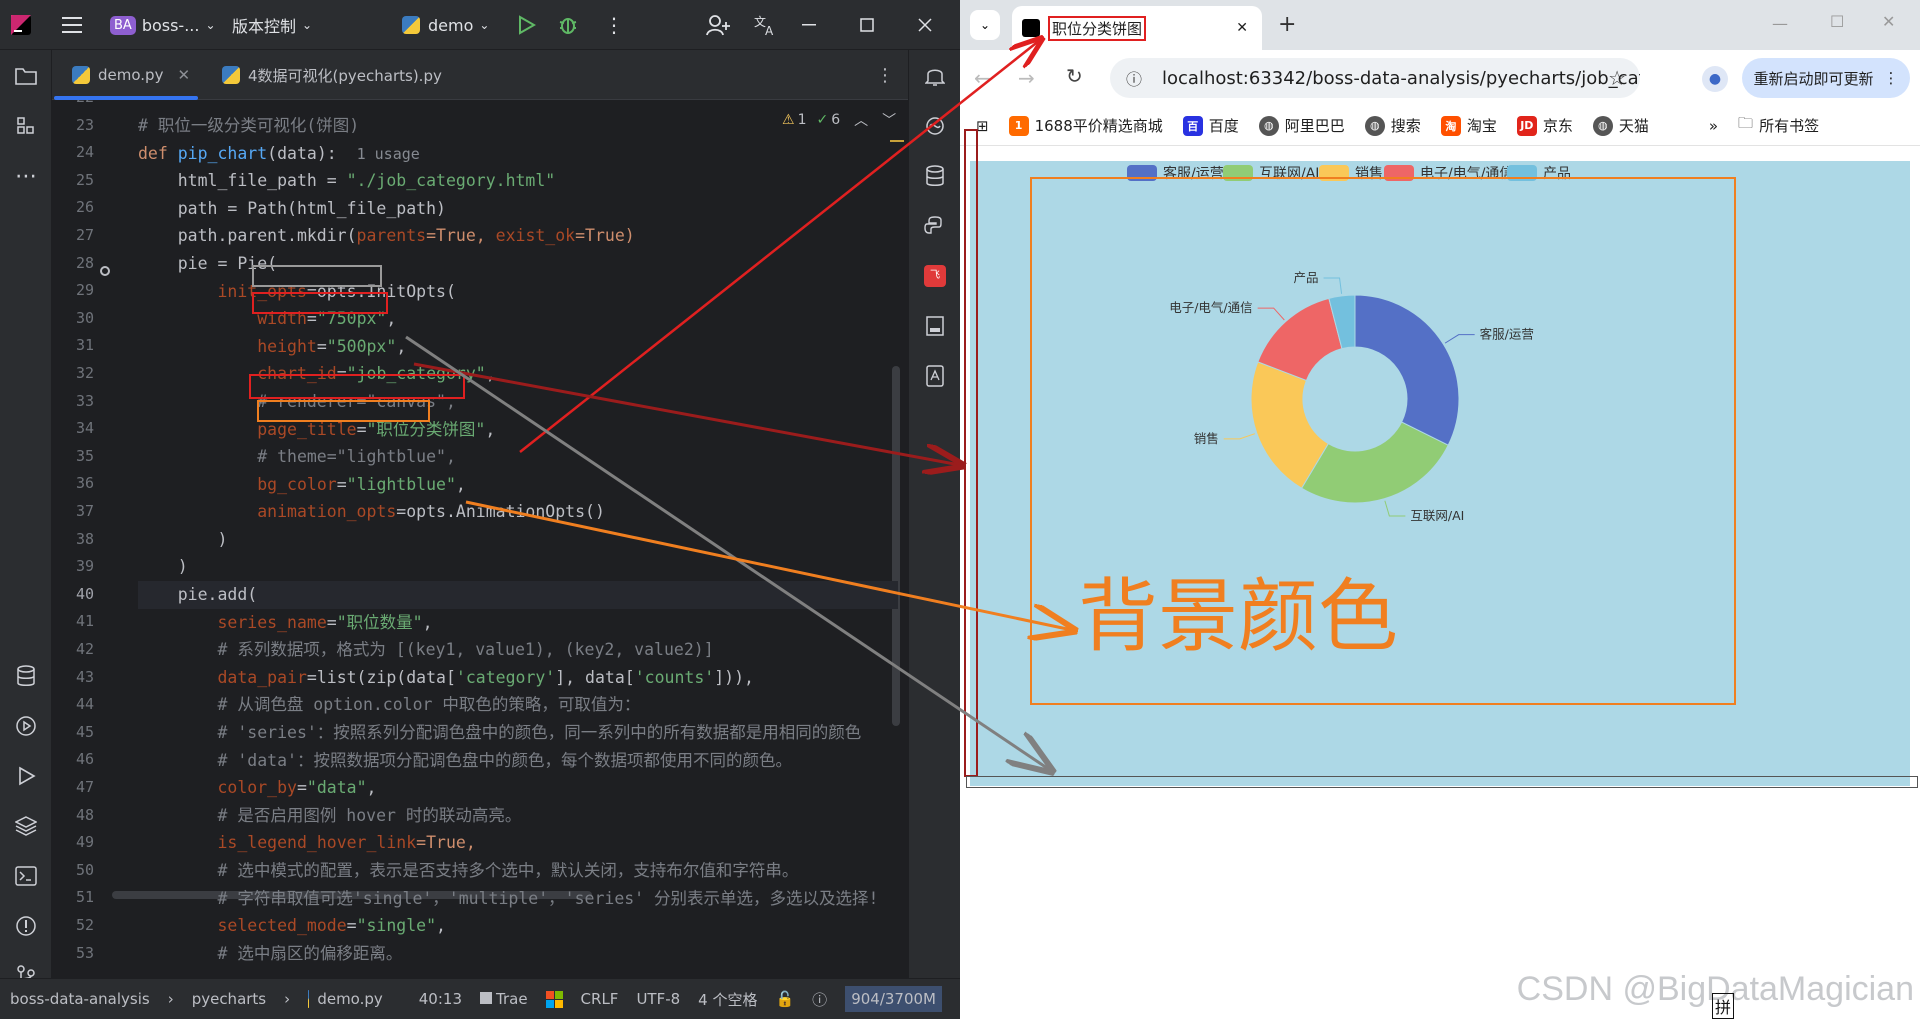 Image resolution: width=1920 pixels, height=1019 pixels. Describe the element at coordinates (26, 876) in the screenshot. I see `terminal-icon` at that location.